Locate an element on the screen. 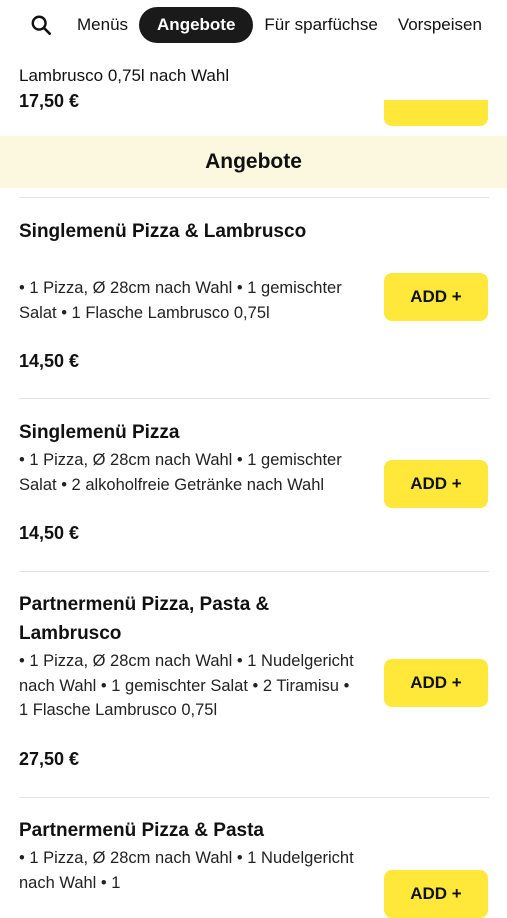 This screenshot has width=507, height=918. item-description: Lambrusco 0,75l nach Wahl is located at coordinates (124, 75).